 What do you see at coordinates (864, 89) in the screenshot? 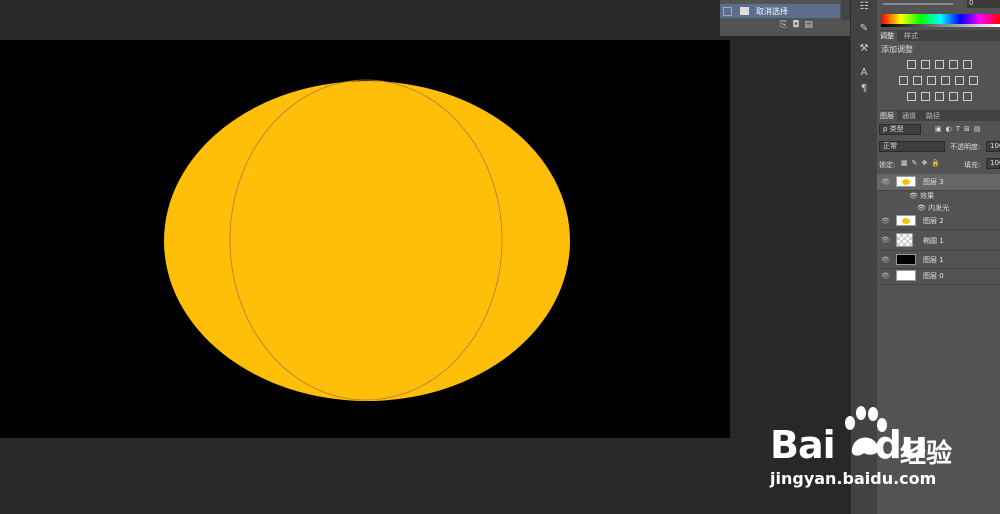
I see `paragraph-icon: ¶` at bounding box center [864, 89].